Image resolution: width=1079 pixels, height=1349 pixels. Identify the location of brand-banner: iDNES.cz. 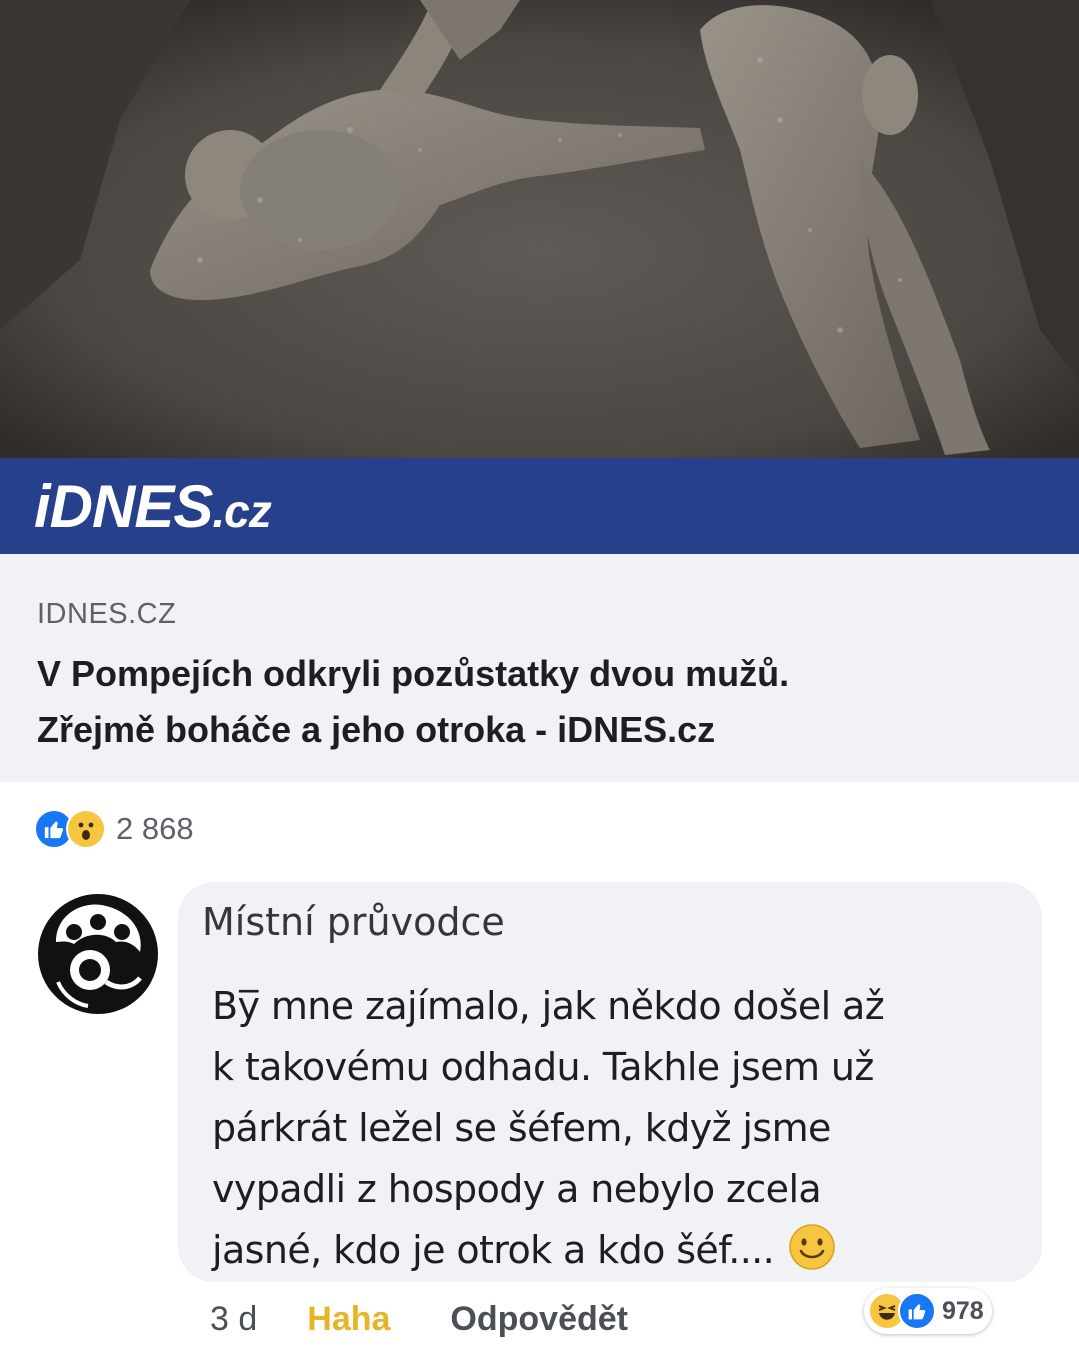
(539, 506).